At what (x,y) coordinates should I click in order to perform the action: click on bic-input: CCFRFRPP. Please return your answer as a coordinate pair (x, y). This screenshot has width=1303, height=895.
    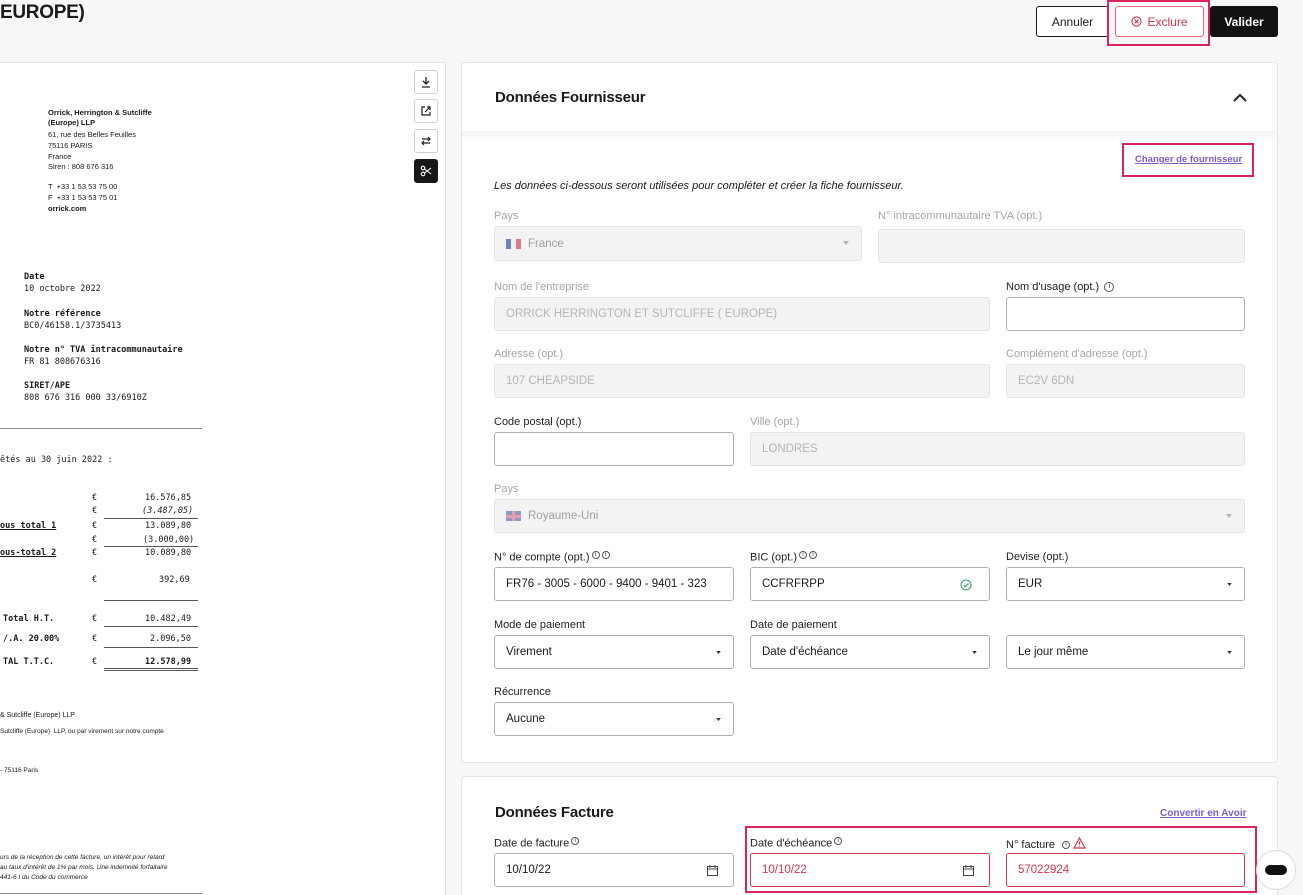
    Looking at the image, I should click on (870, 584).